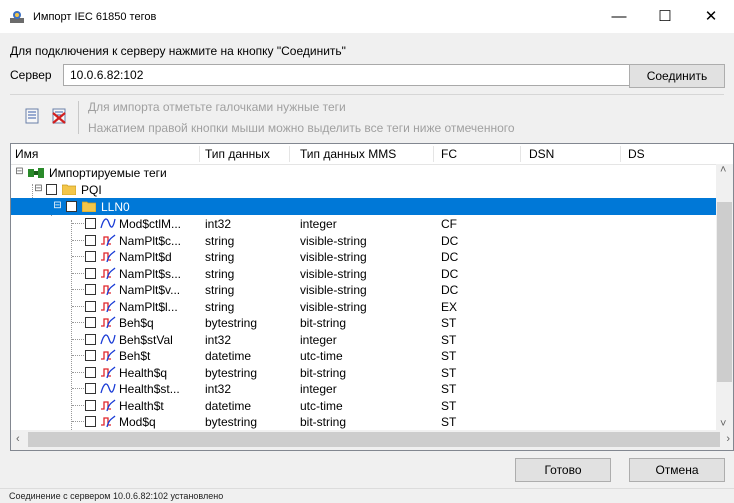 The width and height of the screenshot is (734, 503). Describe the element at coordinates (137, 422) in the screenshot. I see `tag-name: Mod$q` at that location.